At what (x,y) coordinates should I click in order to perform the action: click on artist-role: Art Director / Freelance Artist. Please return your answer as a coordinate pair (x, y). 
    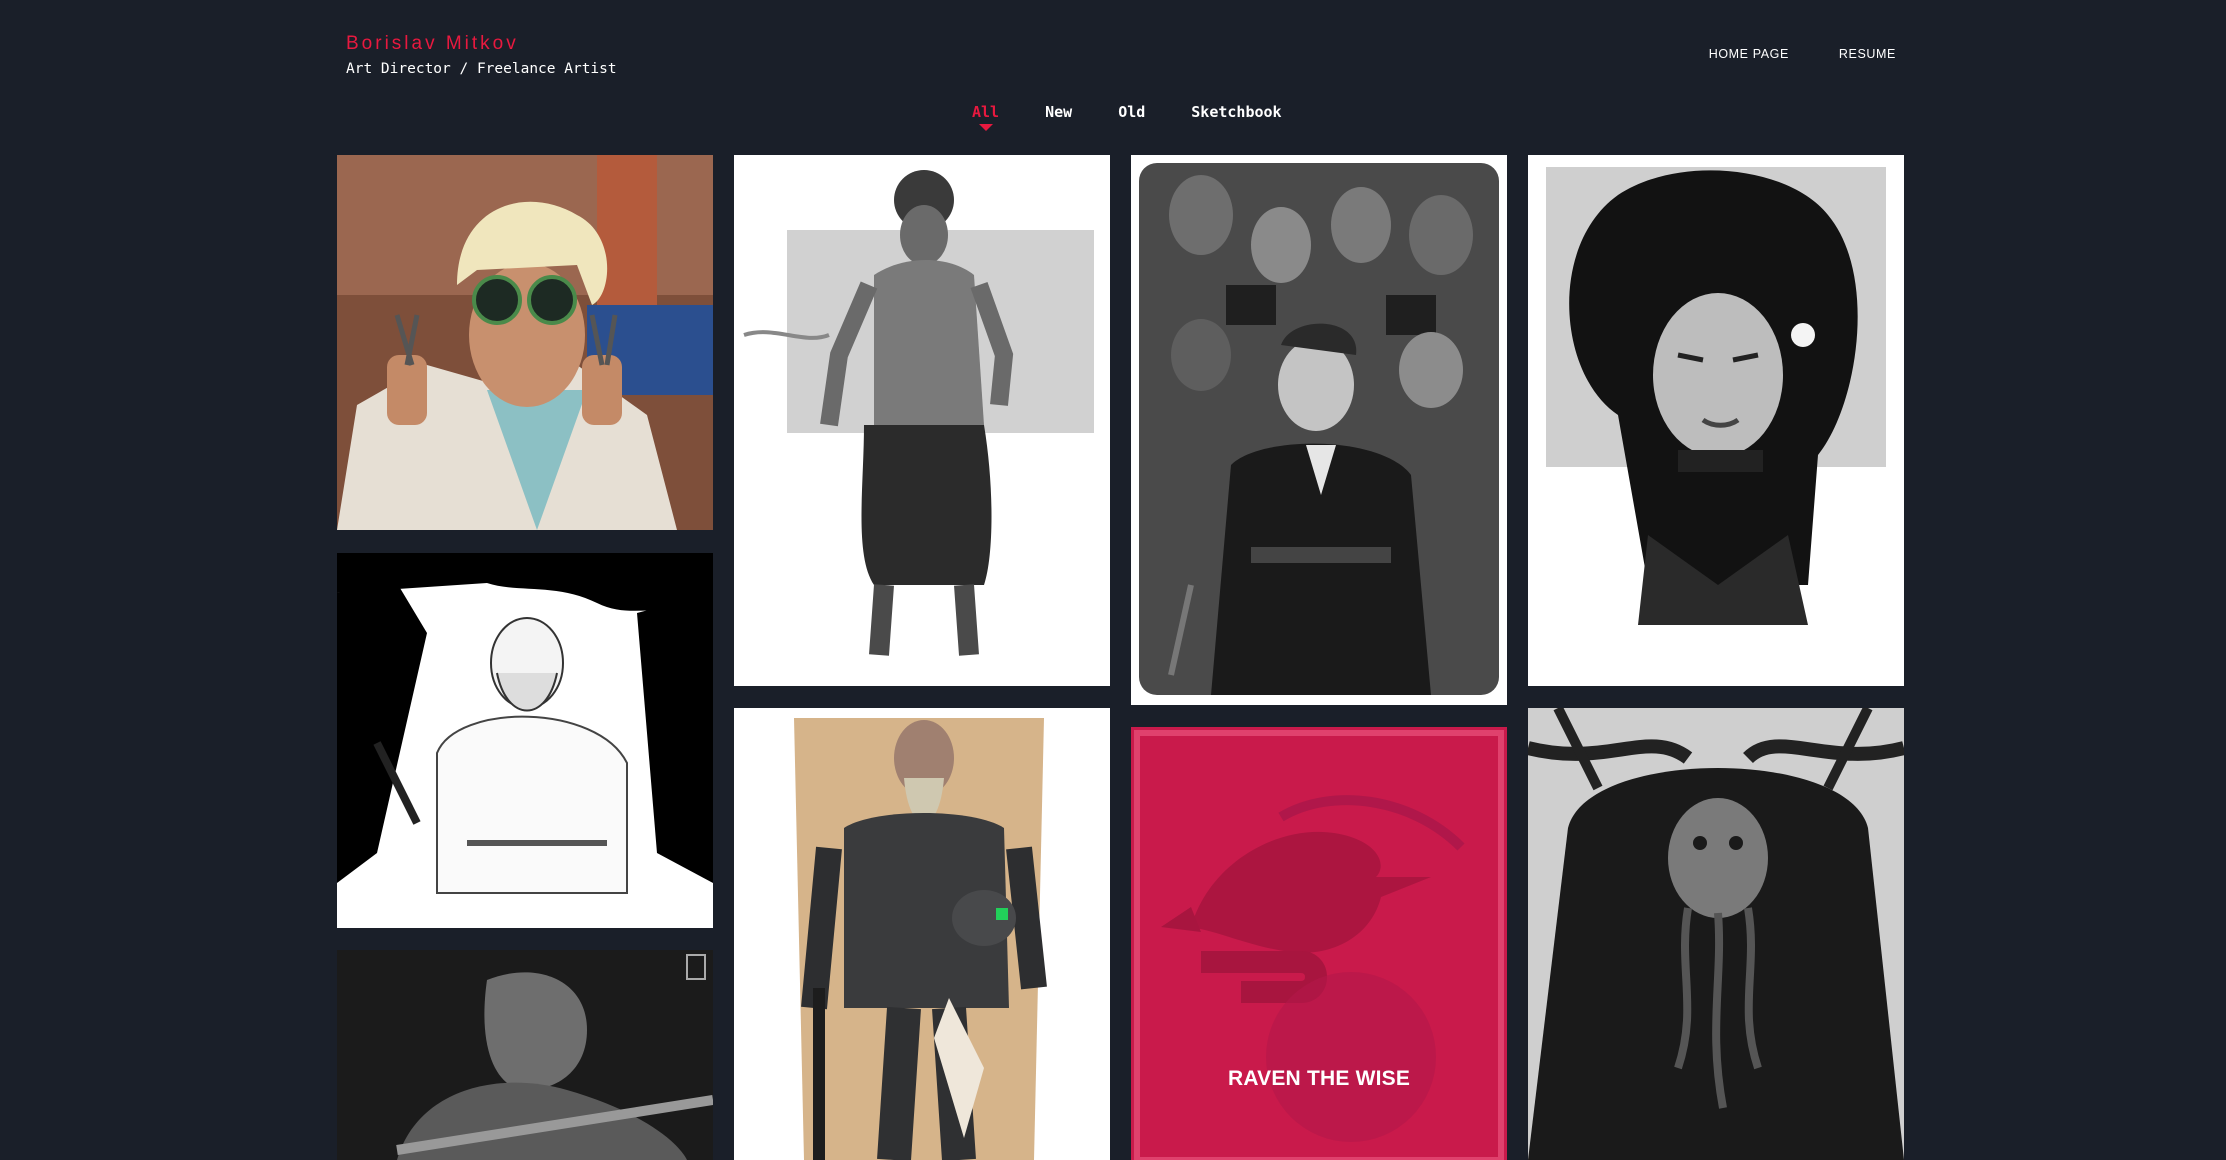
    Looking at the image, I should click on (481, 69).